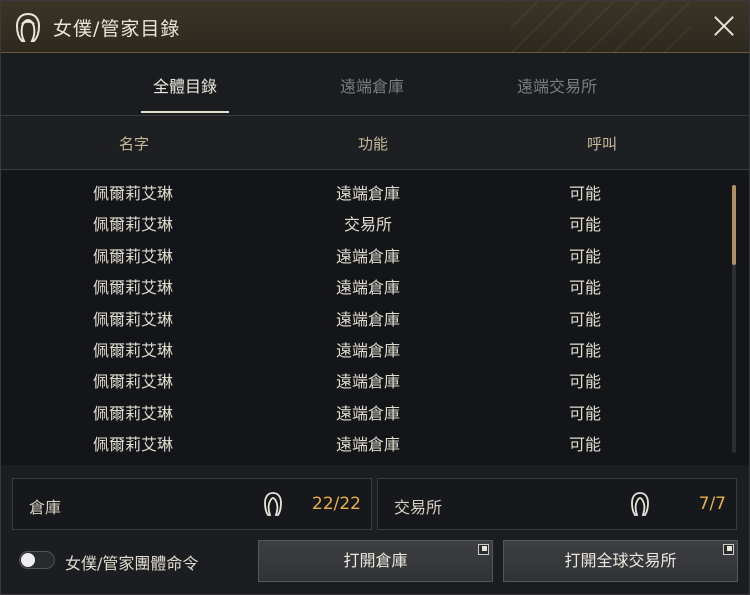 The image size is (750, 595). Describe the element at coordinates (132, 563) in the screenshot. I see `group-command-label: 女僕/管家團體命令` at that location.